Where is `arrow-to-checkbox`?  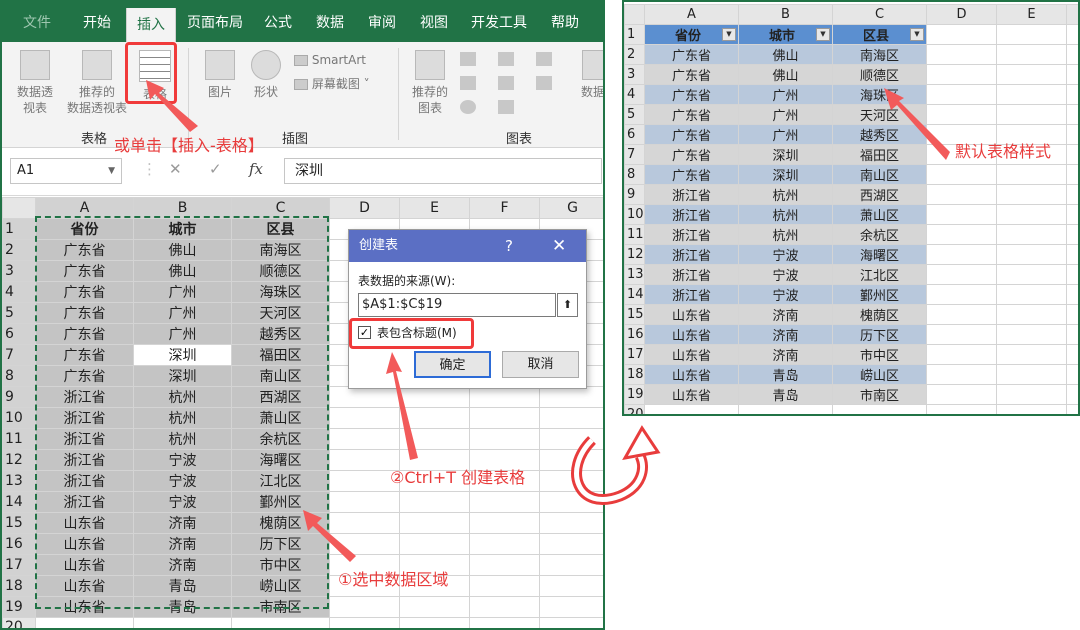
arrow-to-checkbox is located at coordinates (402, 406).